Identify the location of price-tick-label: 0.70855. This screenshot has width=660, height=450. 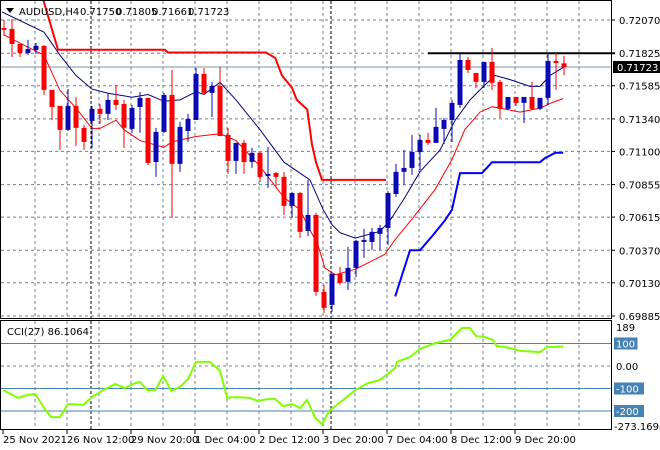
(639, 186).